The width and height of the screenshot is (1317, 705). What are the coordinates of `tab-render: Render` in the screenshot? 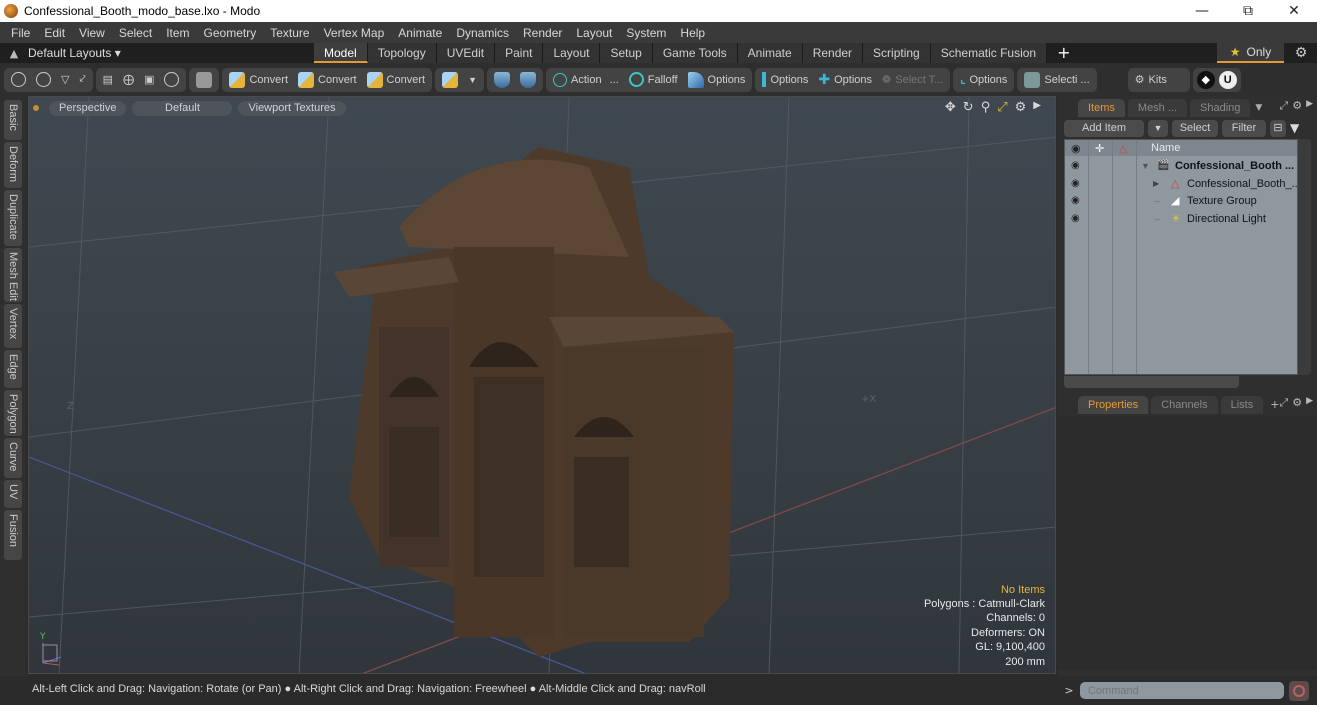 It's located at (833, 53).